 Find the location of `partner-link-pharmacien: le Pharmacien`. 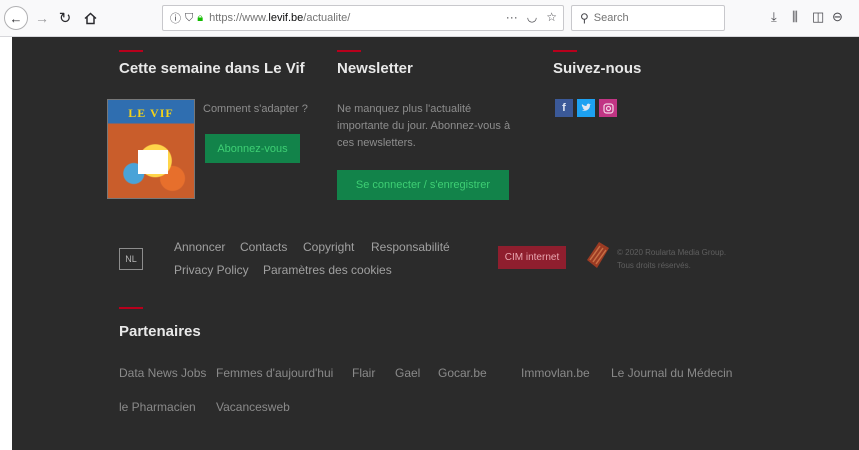

partner-link-pharmacien: le Pharmacien is located at coordinates (157, 407).